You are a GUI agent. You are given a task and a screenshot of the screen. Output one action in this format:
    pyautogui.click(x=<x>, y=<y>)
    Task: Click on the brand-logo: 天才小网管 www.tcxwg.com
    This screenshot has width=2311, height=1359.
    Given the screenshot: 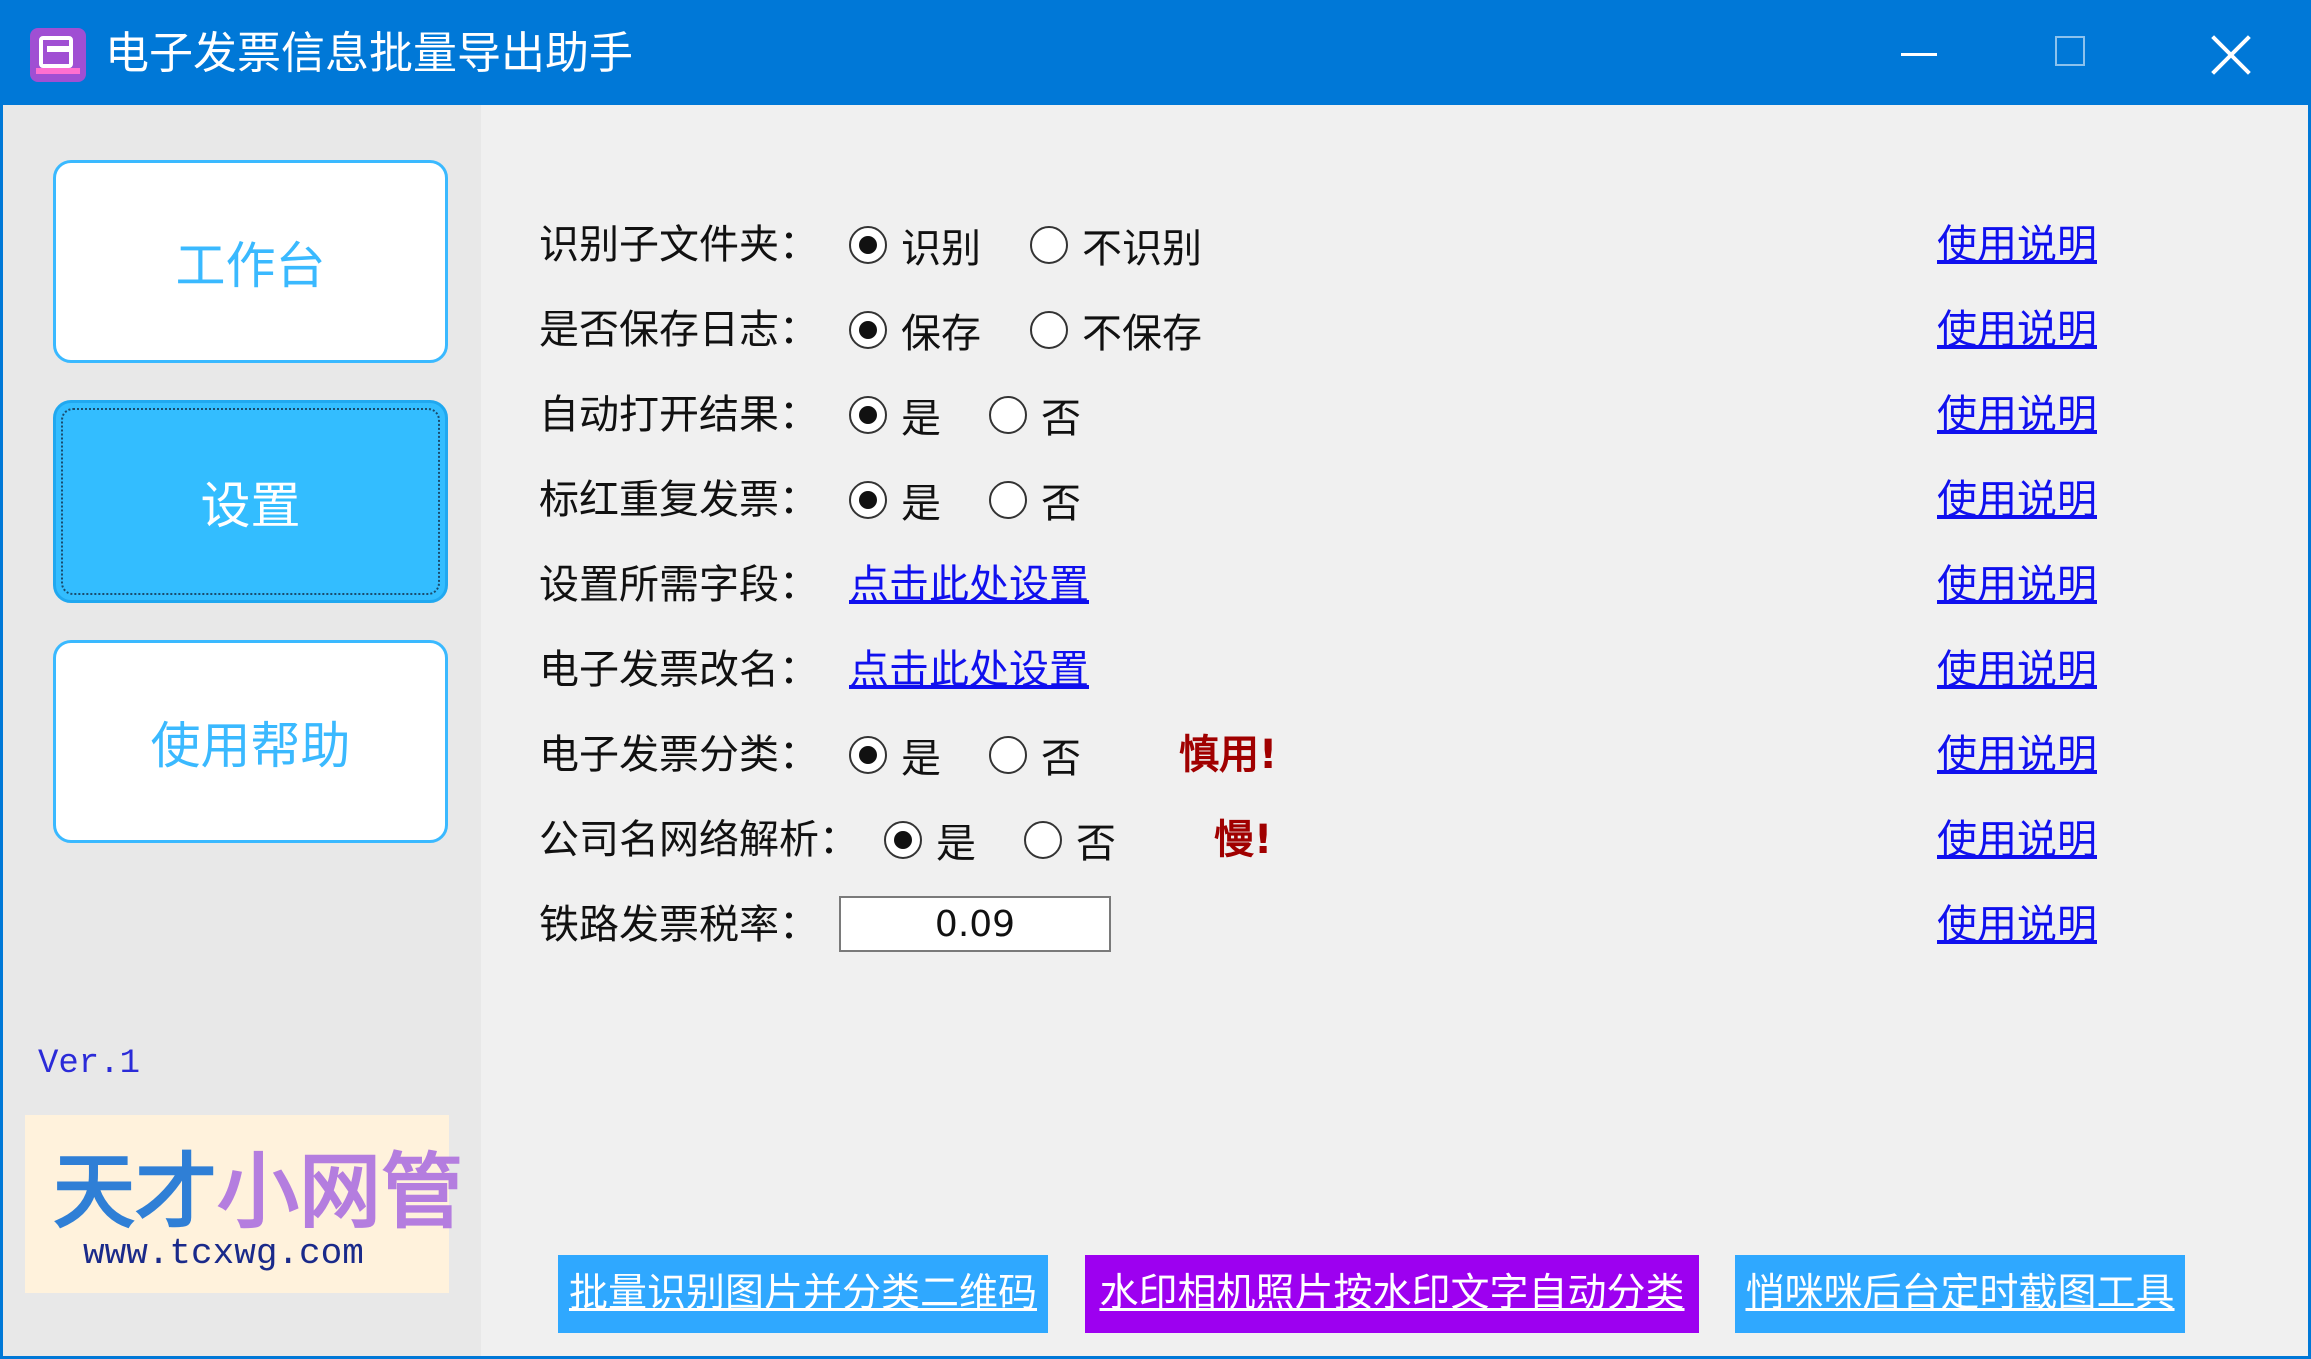 What is the action you would take?
    pyautogui.click(x=244, y=1204)
    